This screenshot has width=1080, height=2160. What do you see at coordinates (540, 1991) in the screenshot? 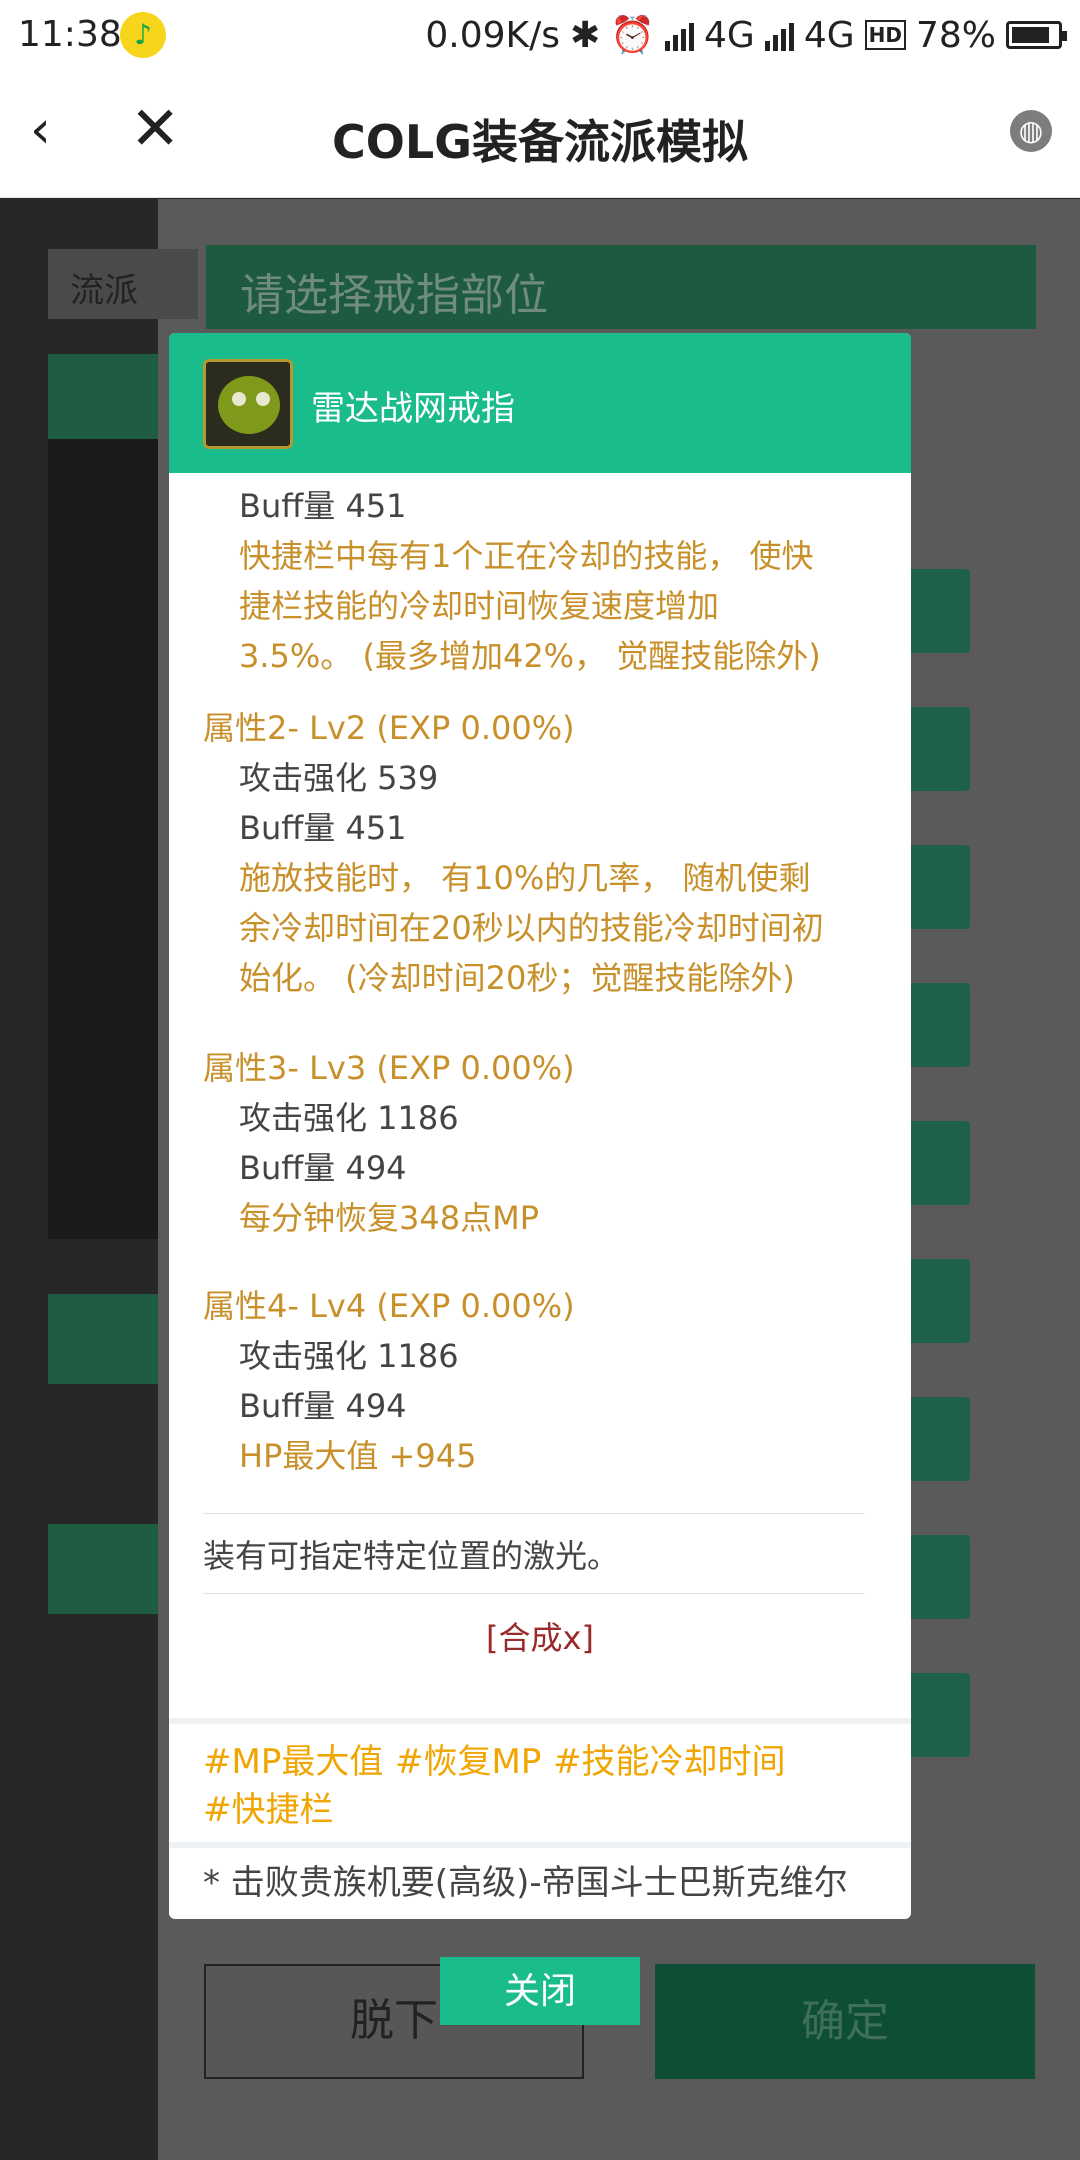
I see `close-button: 关闭` at bounding box center [540, 1991].